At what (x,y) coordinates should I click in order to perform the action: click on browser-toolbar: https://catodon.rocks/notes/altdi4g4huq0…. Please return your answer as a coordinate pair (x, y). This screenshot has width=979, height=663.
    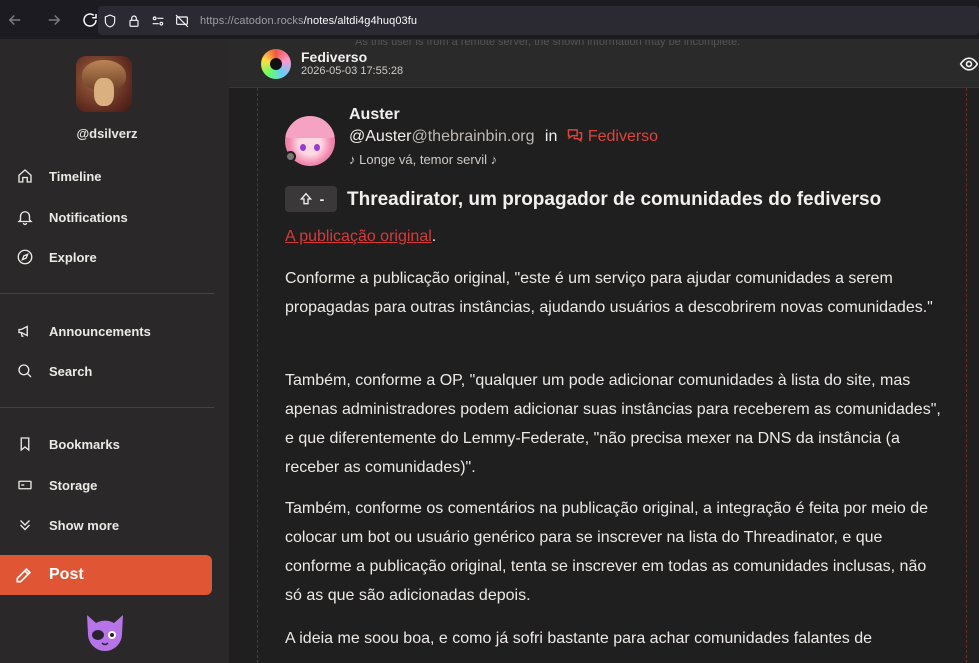
    Looking at the image, I should click on (489, 20).